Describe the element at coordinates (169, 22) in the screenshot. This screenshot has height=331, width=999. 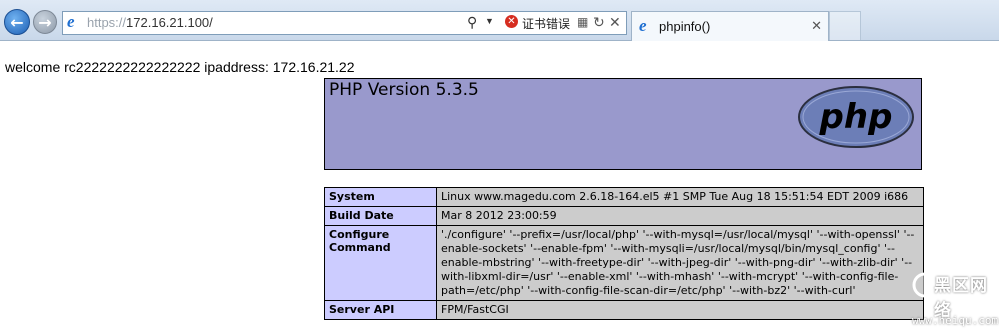
I see `address-host: 172.16.21.100/` at that location.